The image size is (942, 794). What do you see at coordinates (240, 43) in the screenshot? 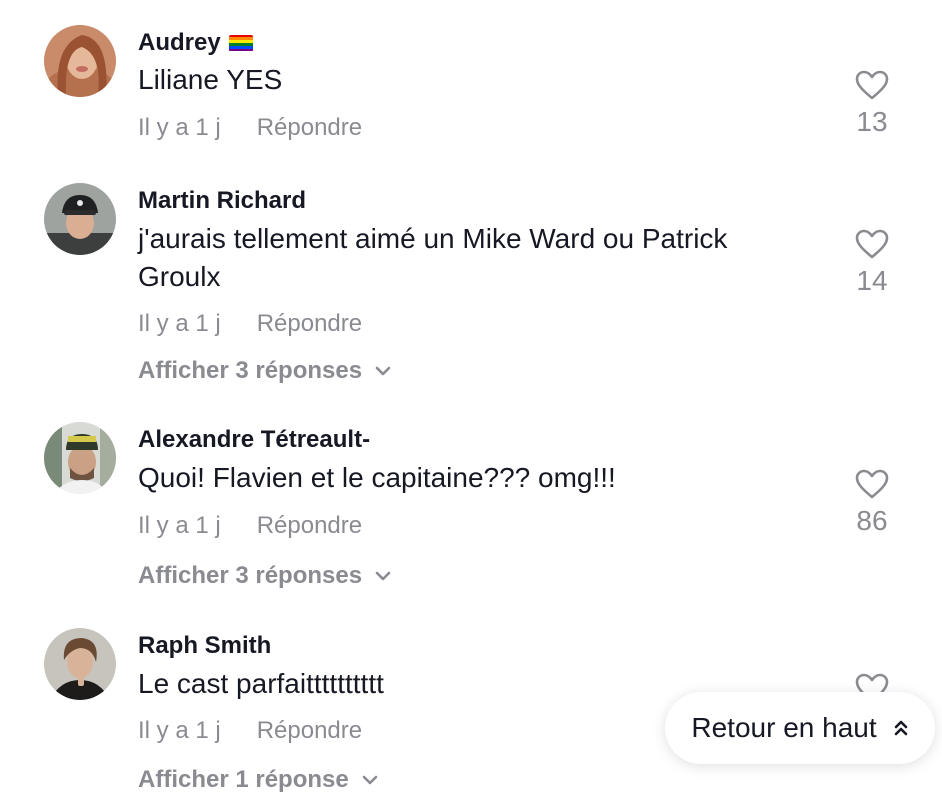
I see `rainbow-flag-icon` at bounding box center [240, 43].